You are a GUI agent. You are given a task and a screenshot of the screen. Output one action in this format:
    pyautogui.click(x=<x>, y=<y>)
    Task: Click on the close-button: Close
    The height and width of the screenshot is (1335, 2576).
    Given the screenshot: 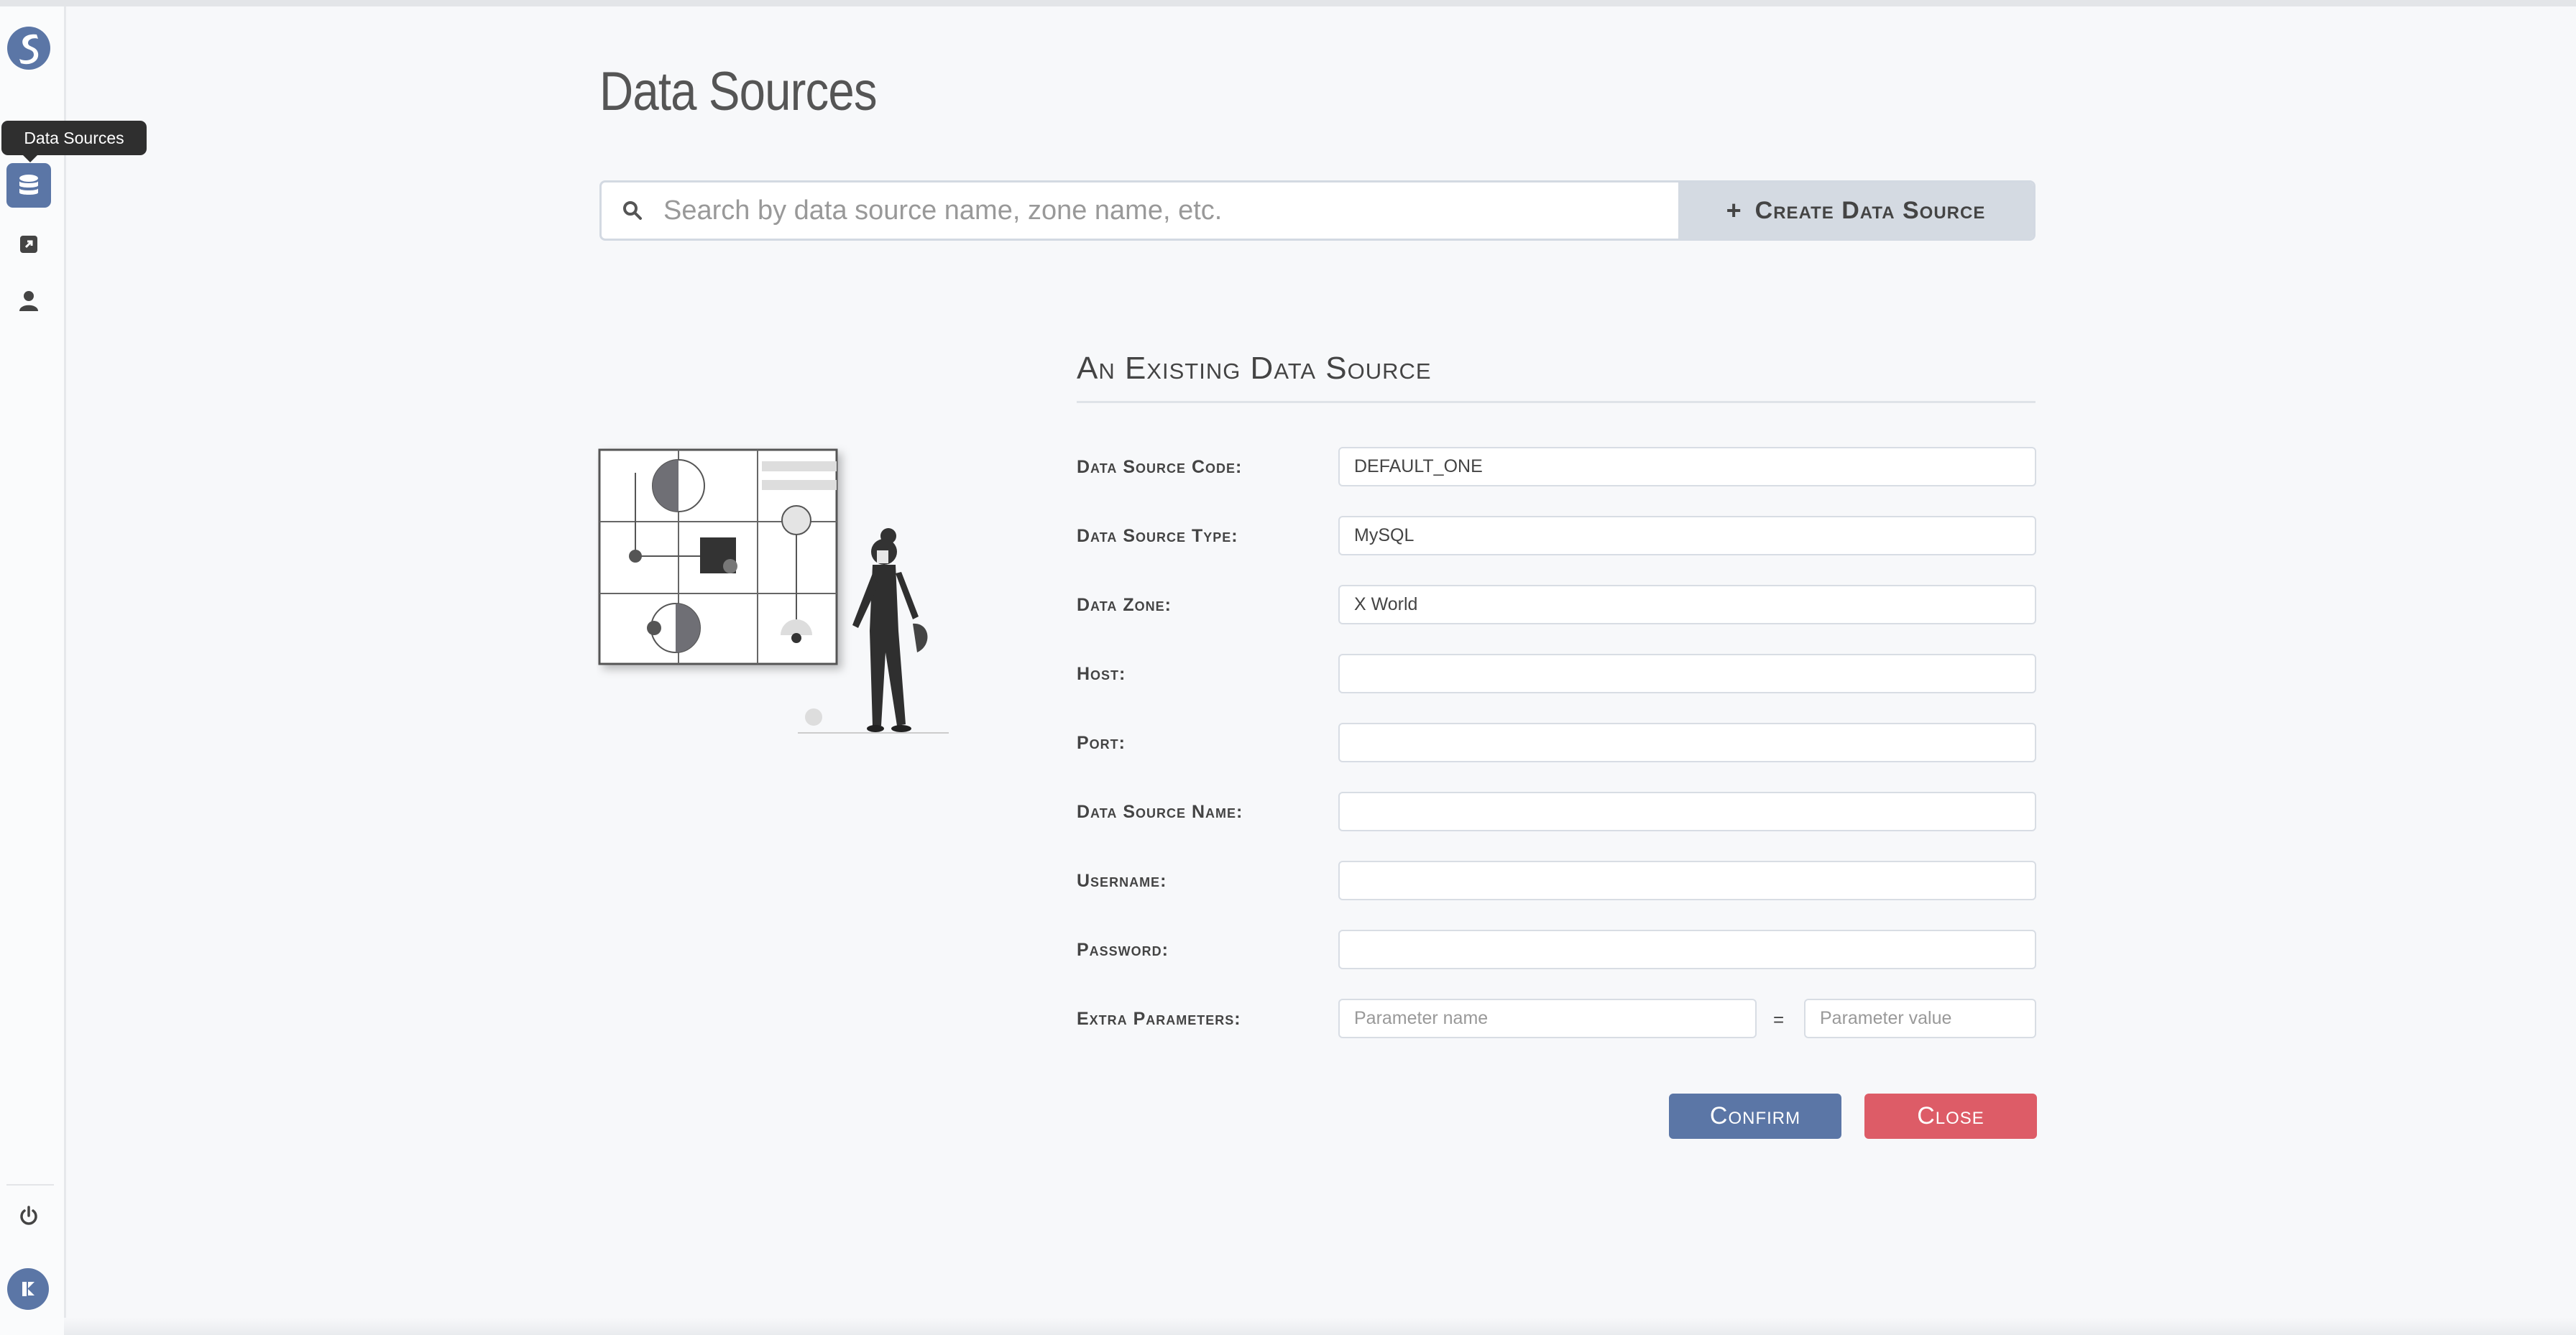 What is the action you would take?
    pyautogui.click(x=1950, y=1116)
    